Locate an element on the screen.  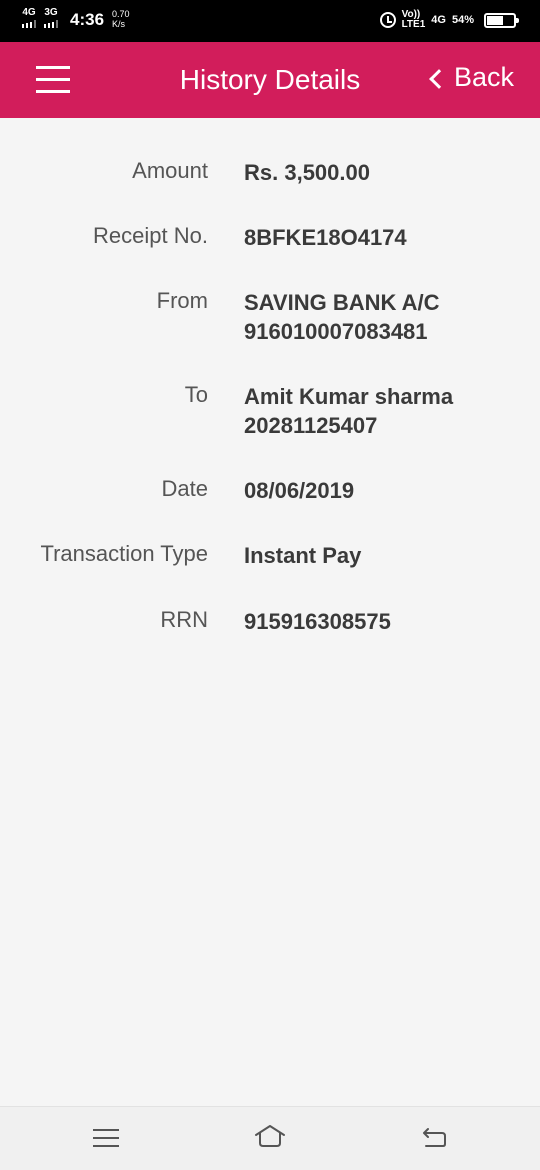
home-icon is located at coordinates (270, 1136).